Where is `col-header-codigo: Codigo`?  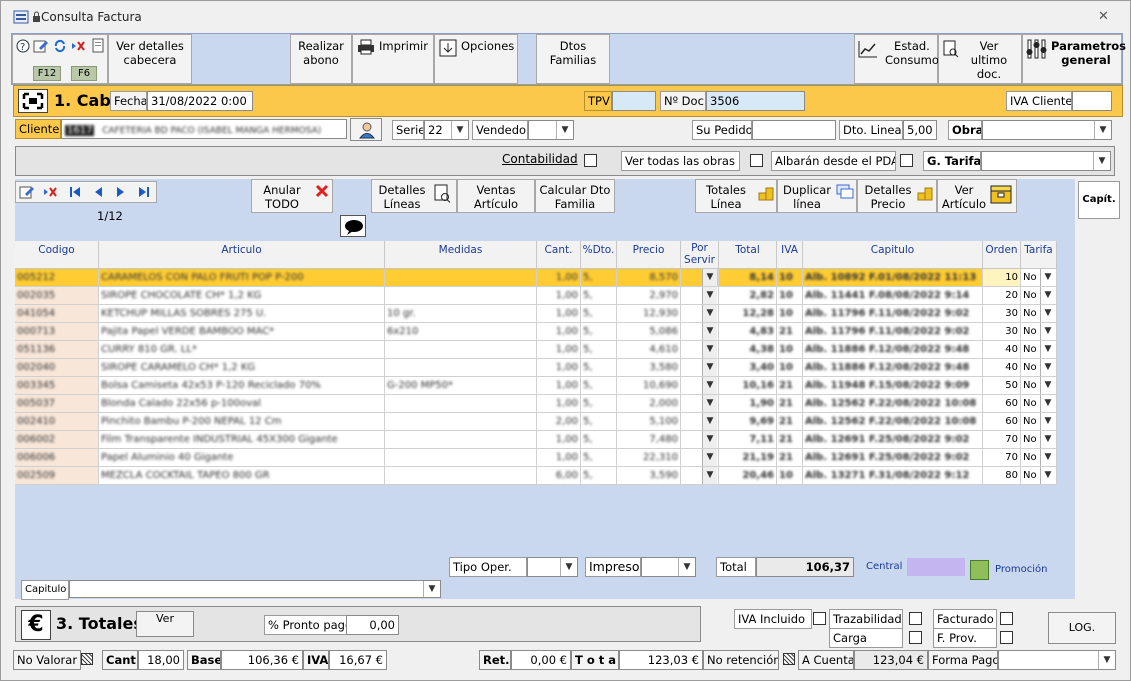
col-header-codigo: Codigo is located at coordinates (57, 255).